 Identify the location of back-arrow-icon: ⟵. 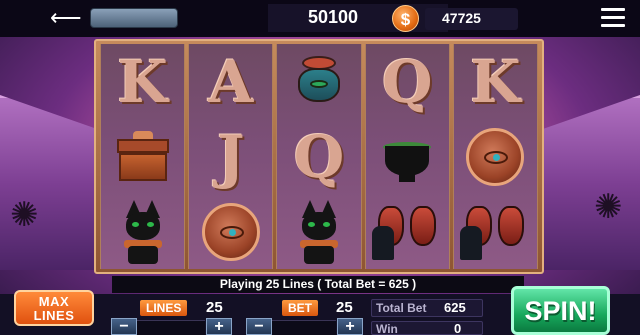
(70, 18).